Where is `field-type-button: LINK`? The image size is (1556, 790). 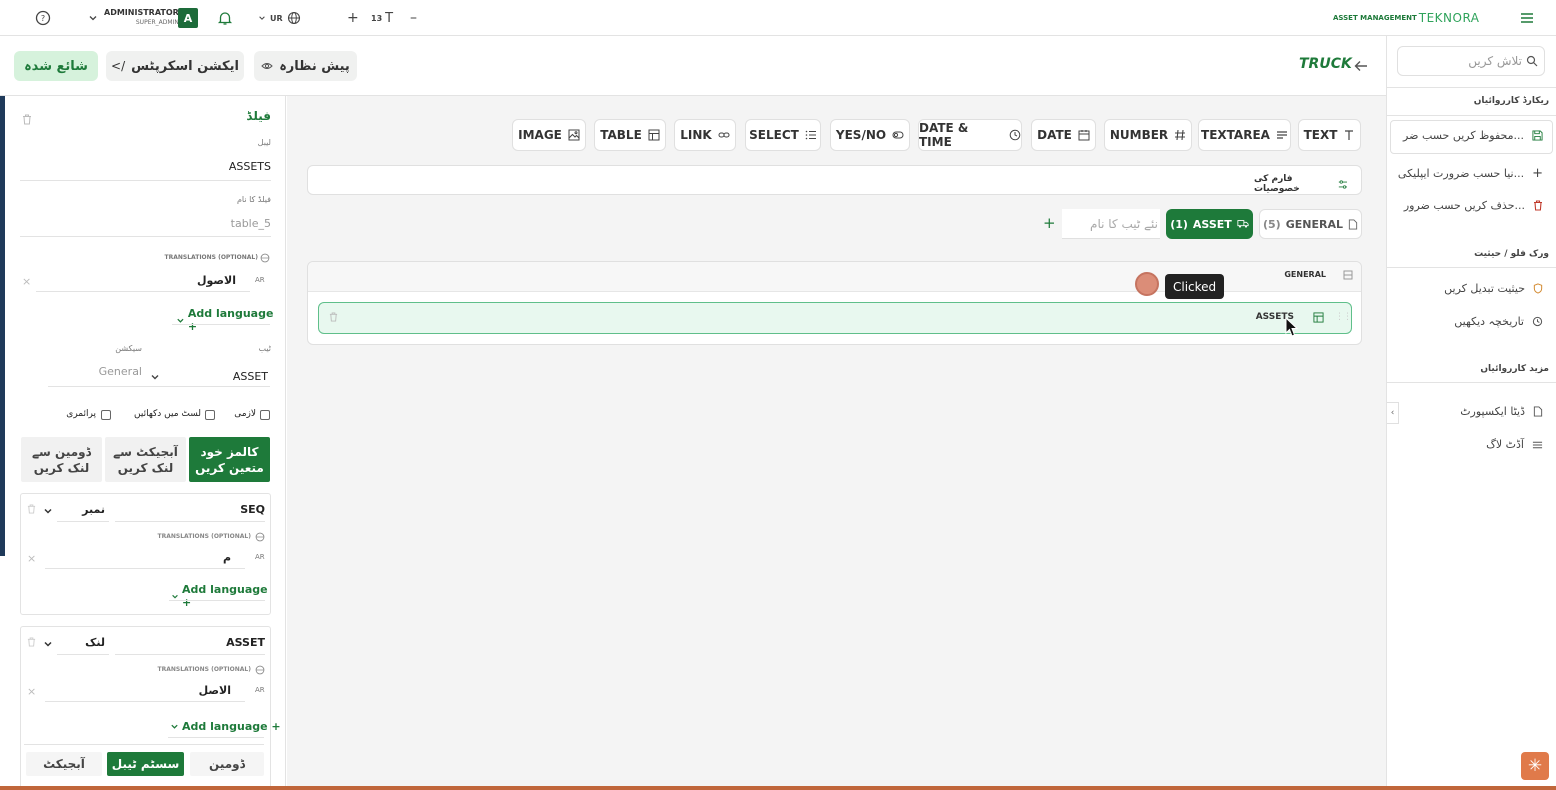
field-type-button: LINK is located at coordinates (705, 135).